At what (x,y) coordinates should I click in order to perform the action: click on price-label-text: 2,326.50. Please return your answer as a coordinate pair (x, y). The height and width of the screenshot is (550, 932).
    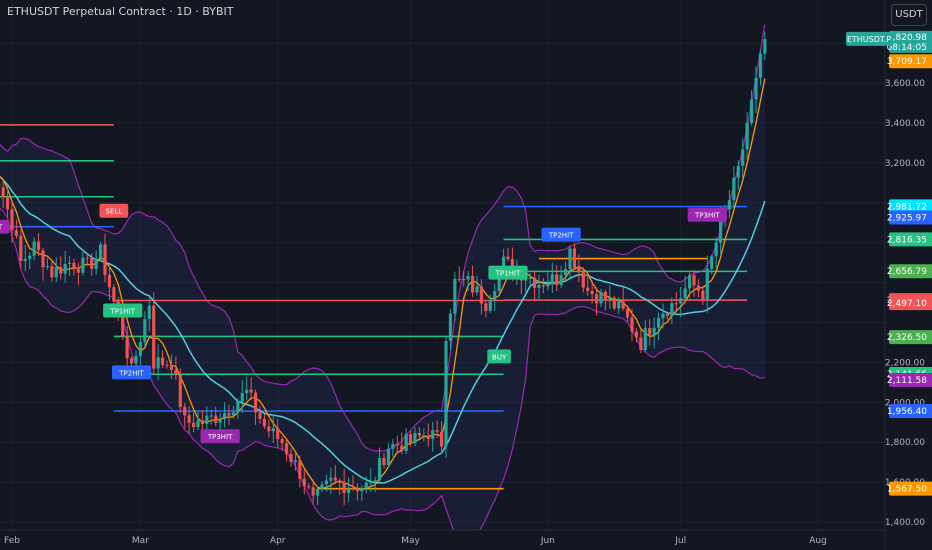
    Looking at the image, I should click on (907, 338).